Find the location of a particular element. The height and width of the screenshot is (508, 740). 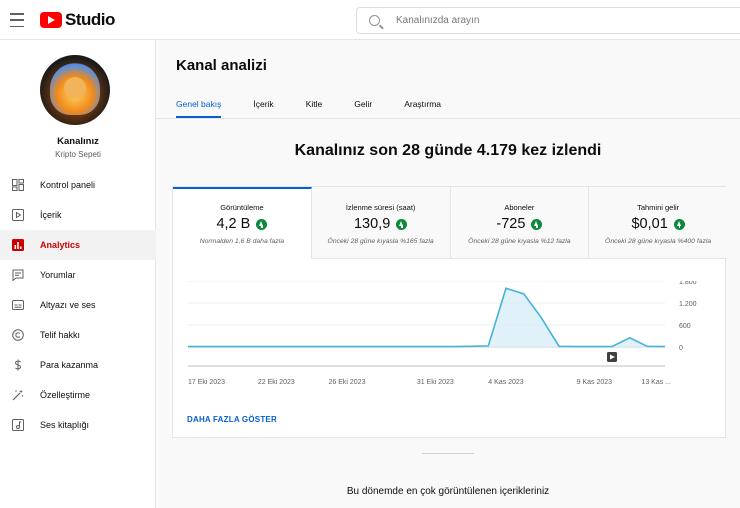

sidebar-item-comments: Yorumlar is located at coordinates (78, 275).